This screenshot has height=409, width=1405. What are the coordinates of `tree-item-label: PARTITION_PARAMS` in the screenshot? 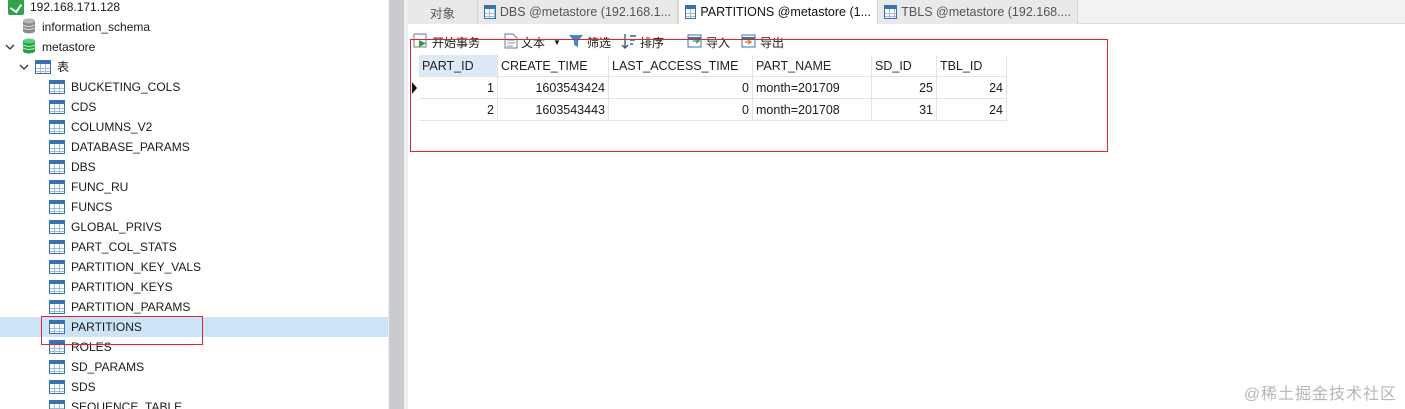 It's located at (131, 307).